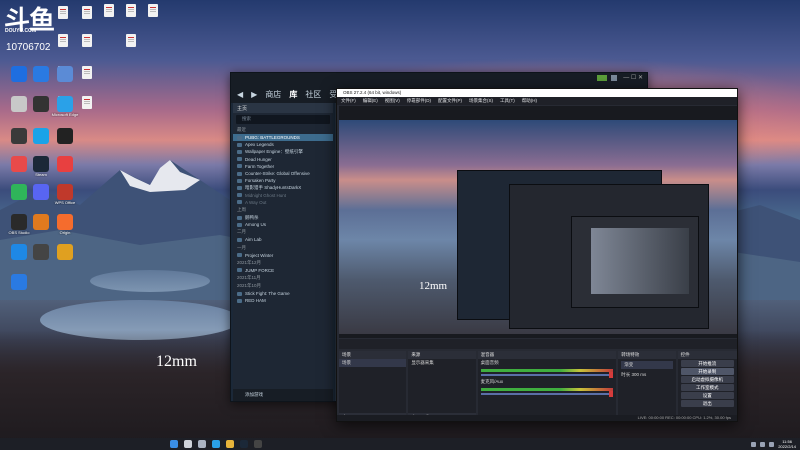 This screenshot has width=800, height=450. Describe the element at coordinates (41, 174) in the screenshot. I see `desktop-shortcut-label: Steam` at that location.